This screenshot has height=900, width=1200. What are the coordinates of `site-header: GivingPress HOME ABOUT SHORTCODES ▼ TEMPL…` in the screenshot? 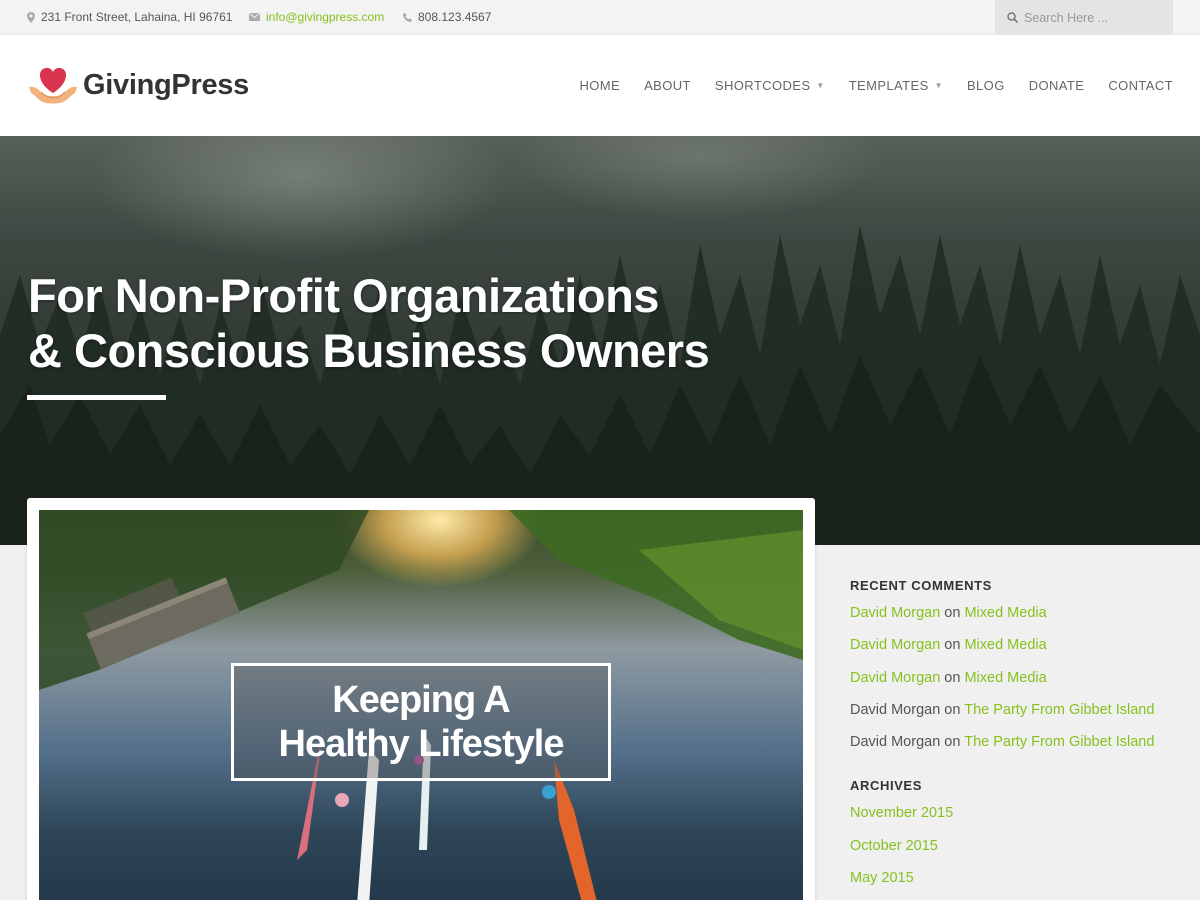 It's located at (600, 85).